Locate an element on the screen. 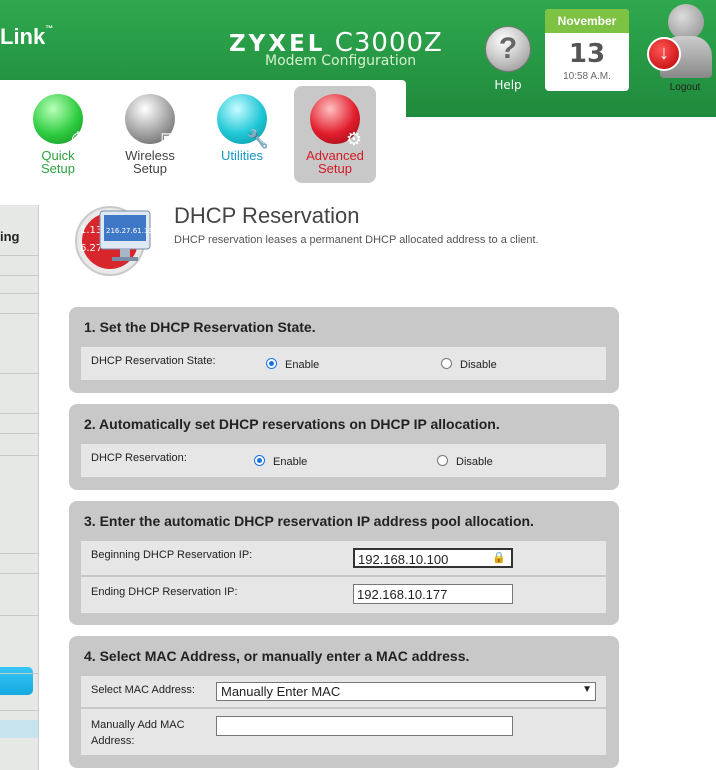  page-title: DHCP Reservation is located at coordinates (267, 215).